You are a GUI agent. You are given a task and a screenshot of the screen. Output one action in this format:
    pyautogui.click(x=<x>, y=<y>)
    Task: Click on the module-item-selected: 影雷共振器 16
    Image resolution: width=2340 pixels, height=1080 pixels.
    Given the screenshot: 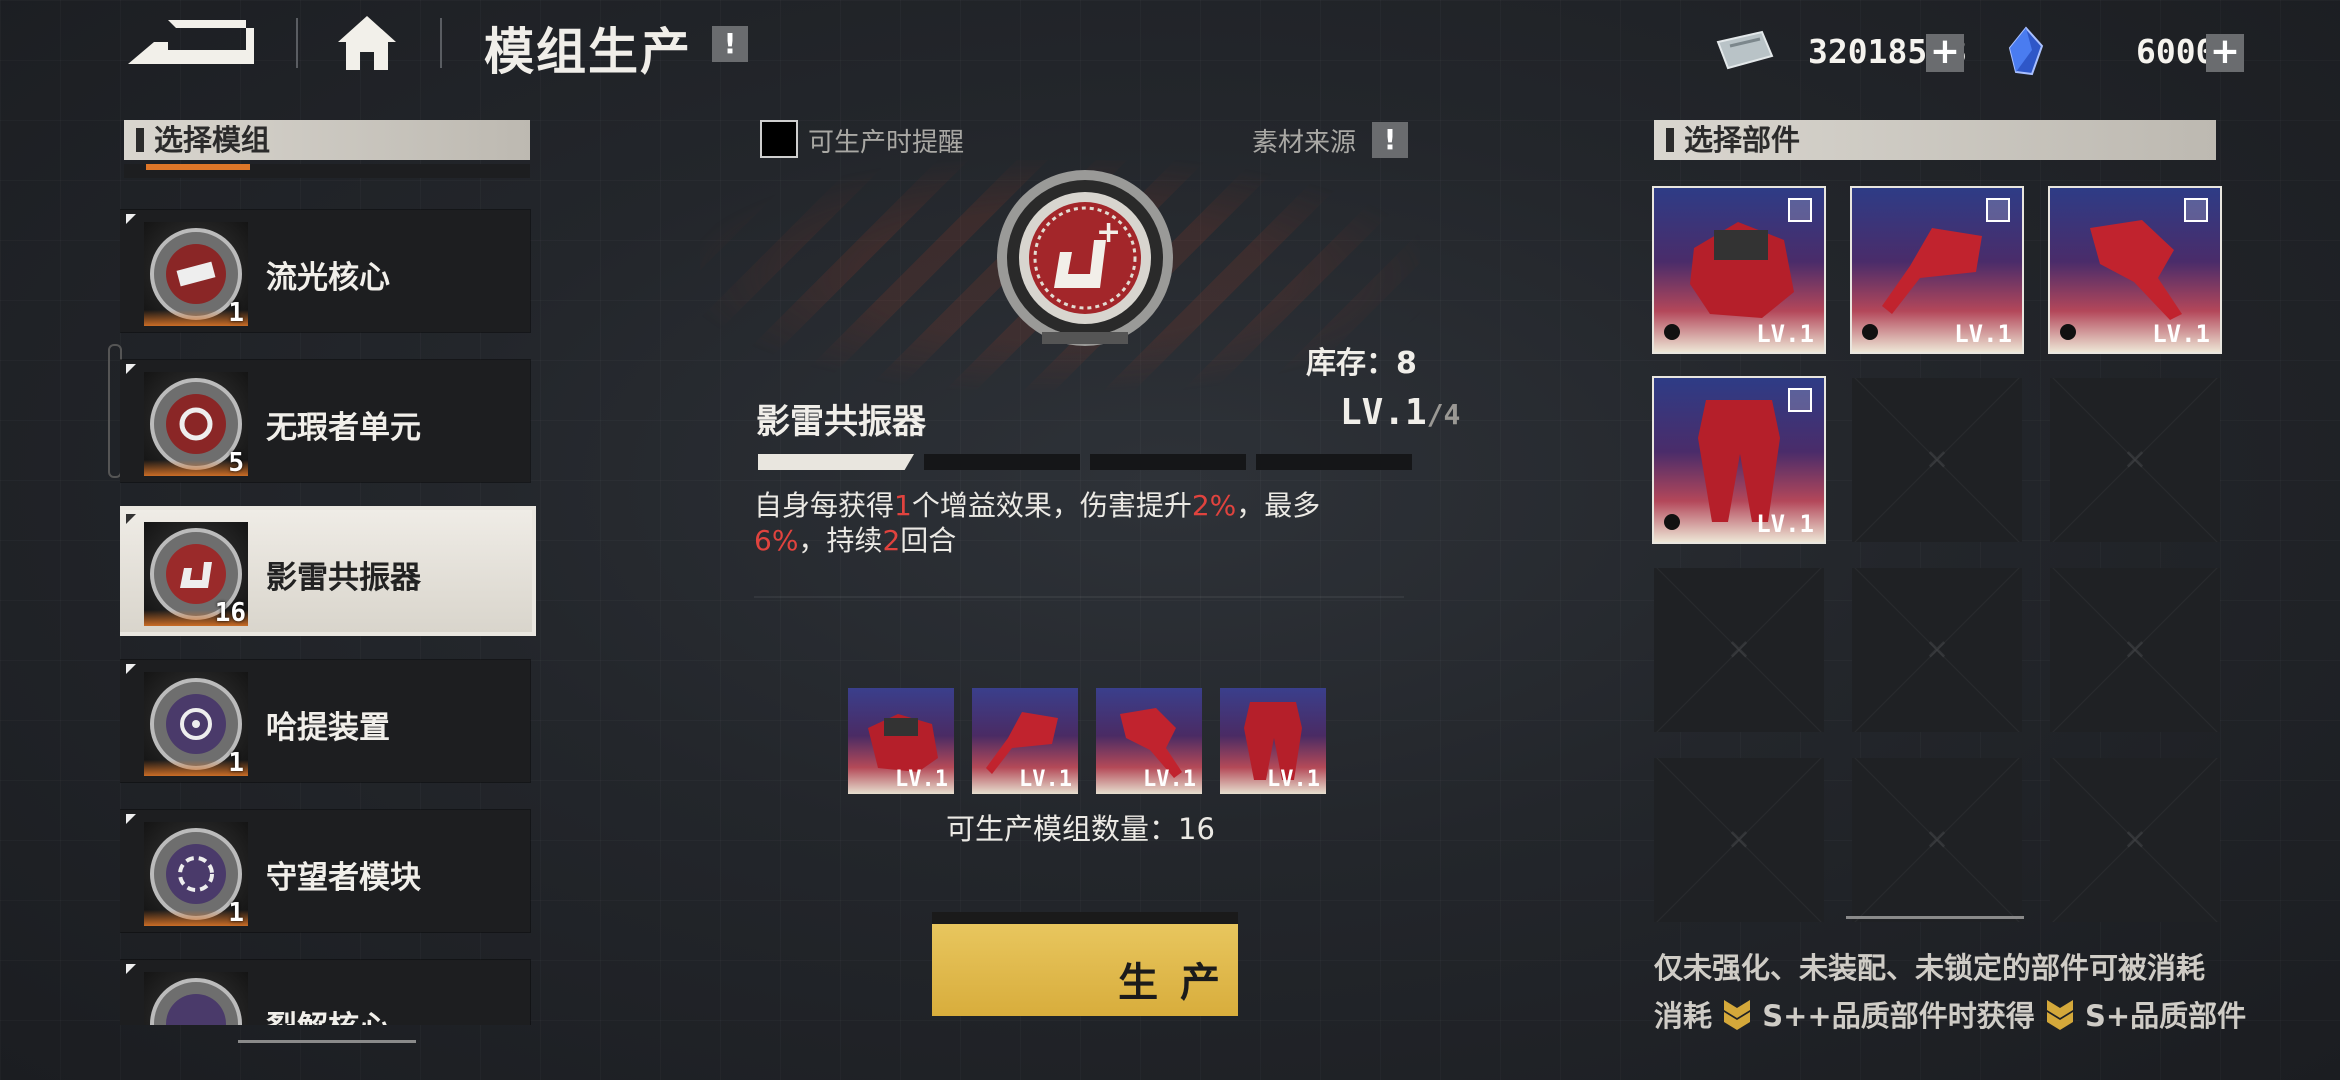 What is the action you would take?
    pyautogui.click(x=326, y=571)
    